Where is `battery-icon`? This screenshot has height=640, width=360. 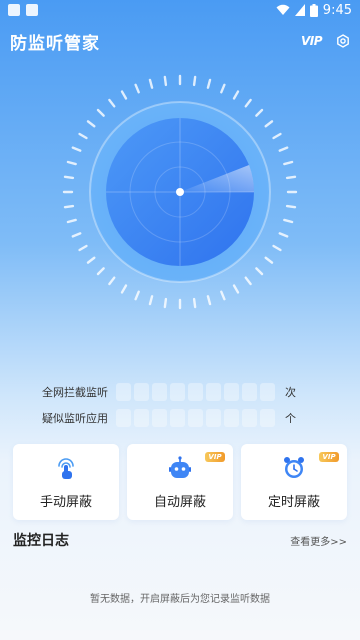 battery-icon is located at coordinates (313, 10).